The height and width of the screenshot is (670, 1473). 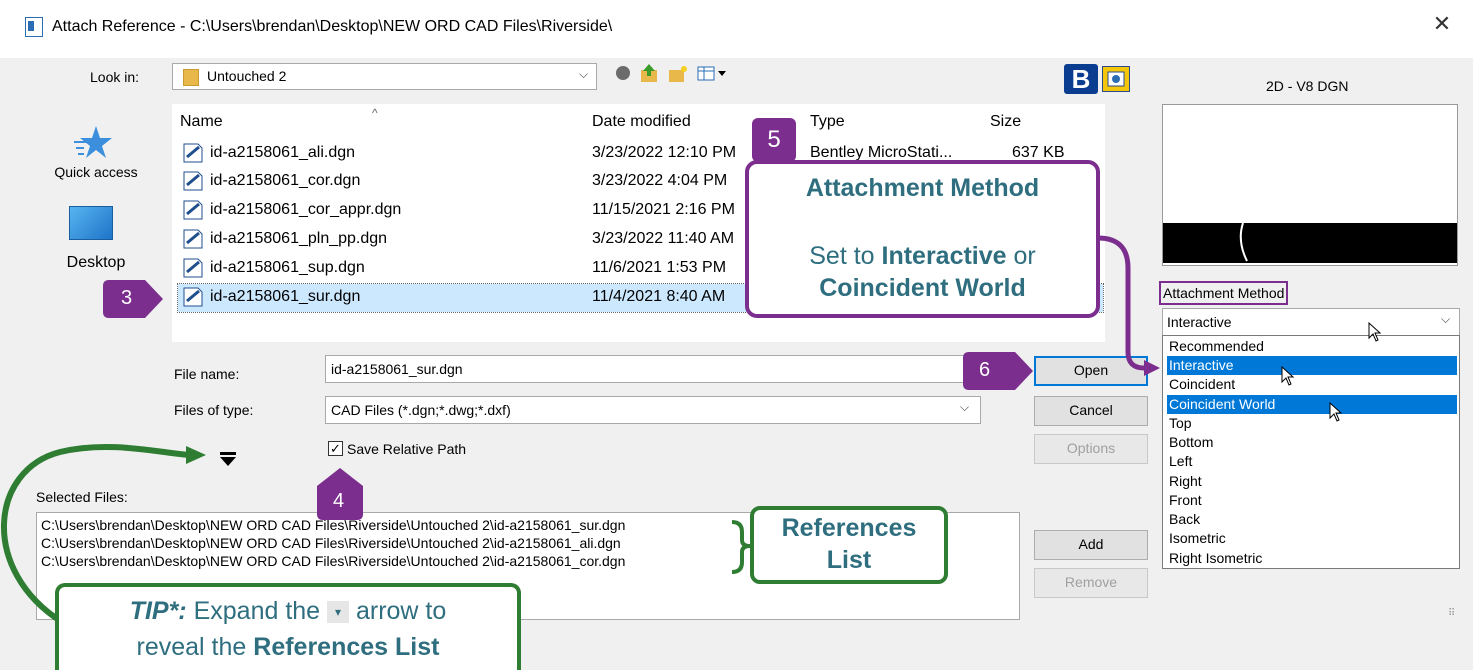 I want to click on expand-arrow-icon: ▾, so click(x=338, y=612).